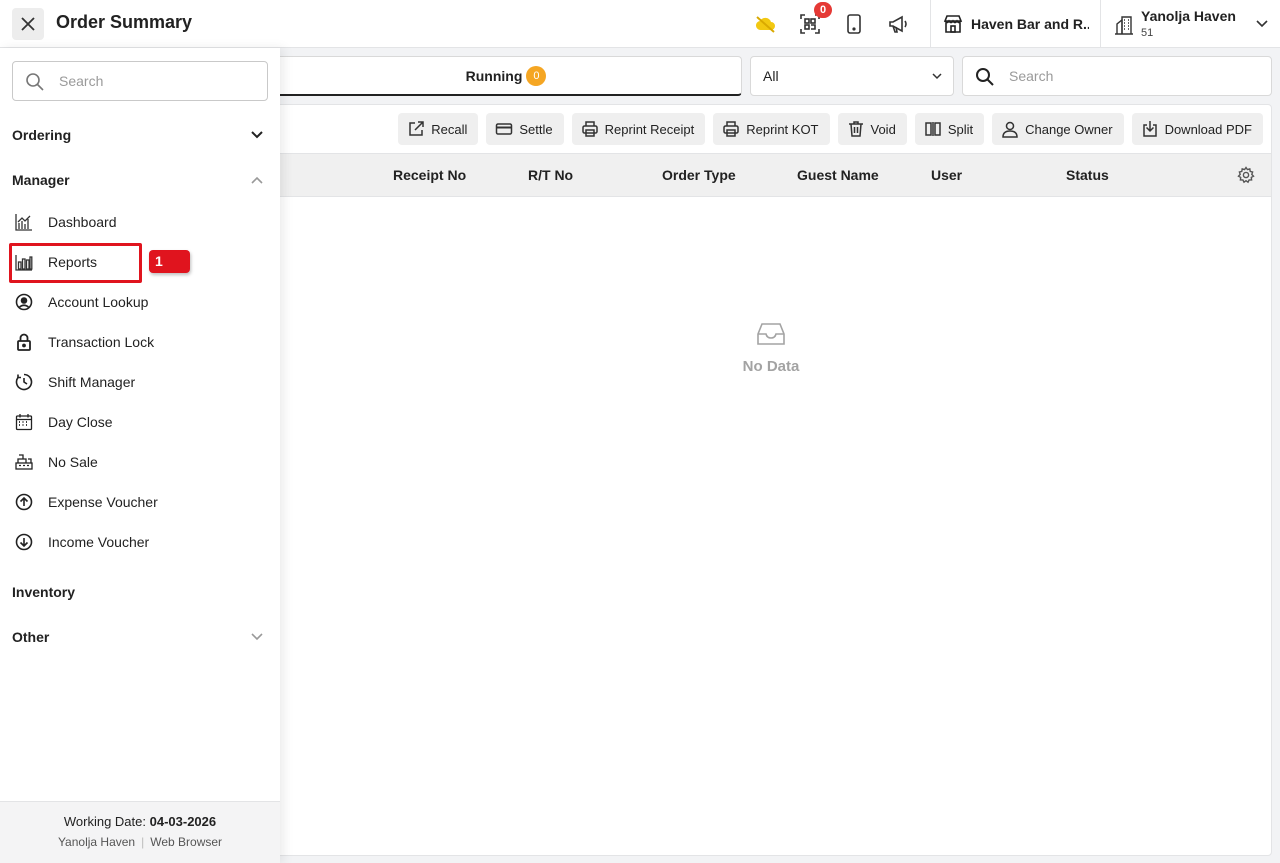 The width and height of the screenshot is (1280, 863). Describe the element at coordinates (140, 462) in the screenshot. I see `sidebar-item-no-sale: No Sale` at that location.